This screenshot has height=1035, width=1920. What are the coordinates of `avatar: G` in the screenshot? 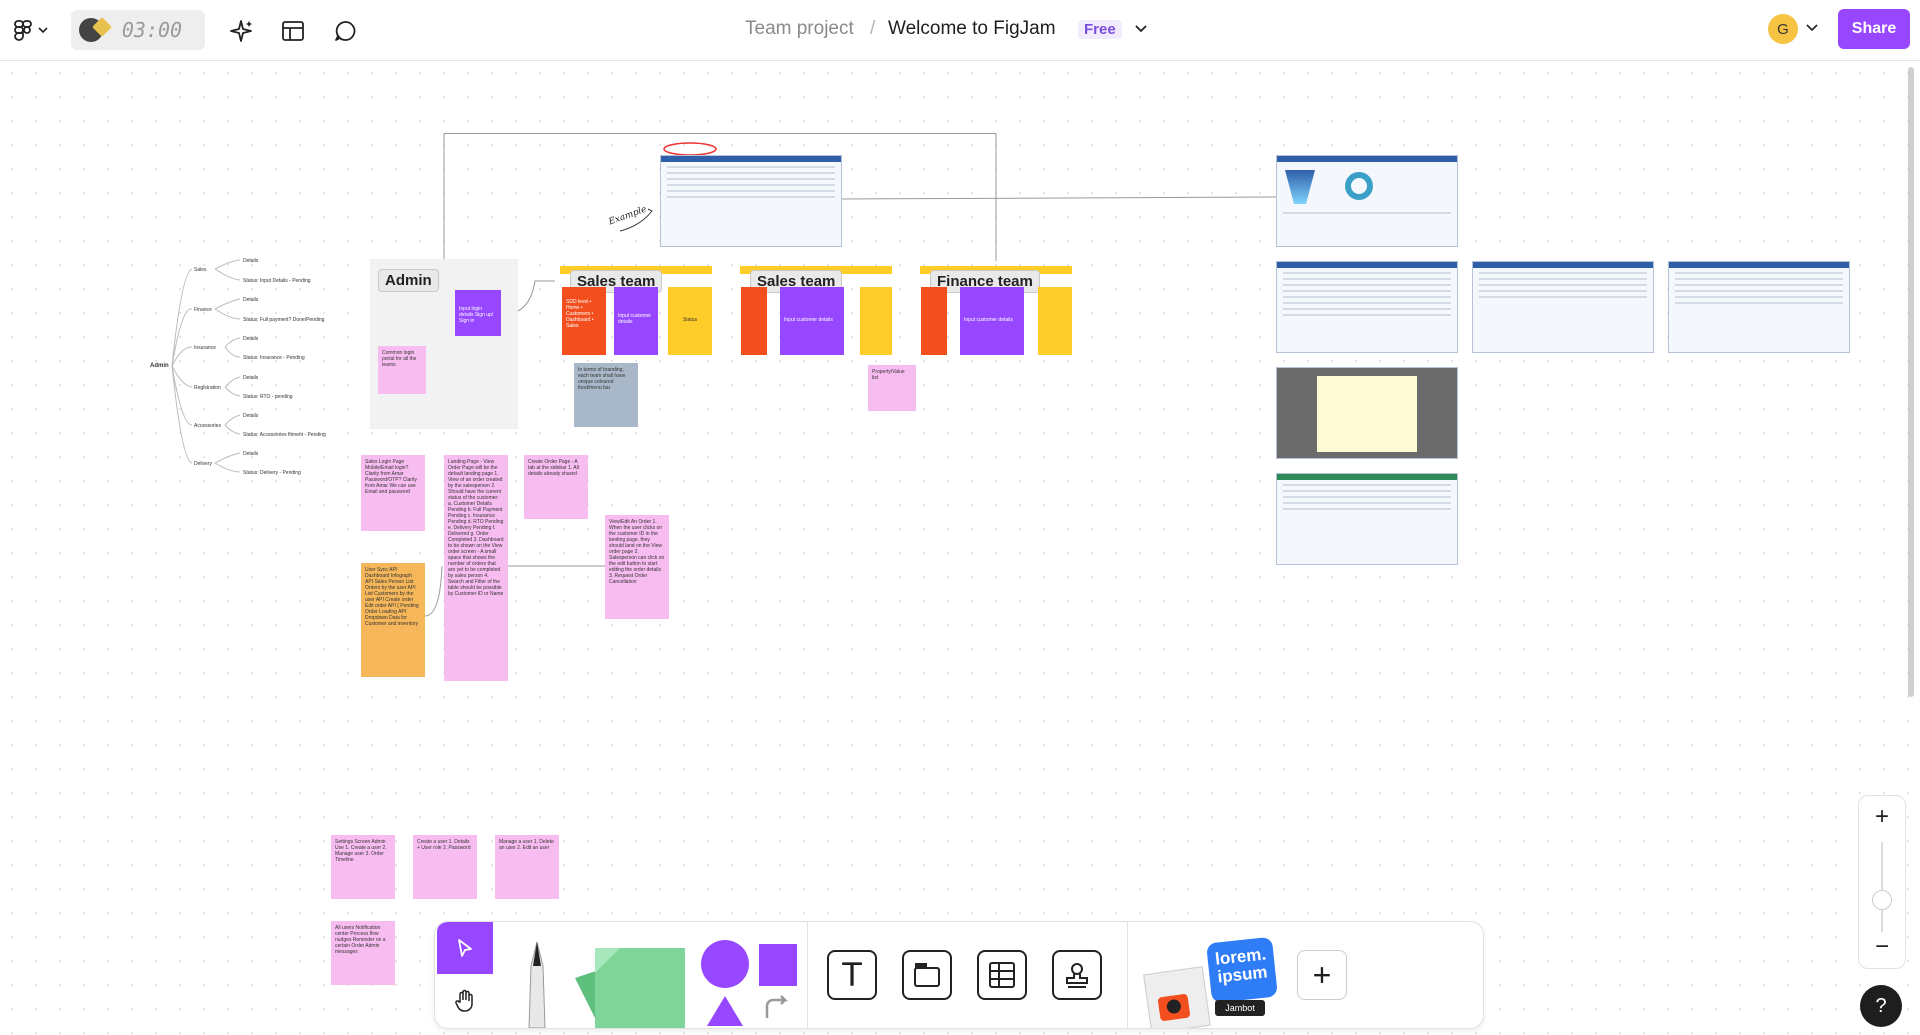 It's located at (1783, 29).